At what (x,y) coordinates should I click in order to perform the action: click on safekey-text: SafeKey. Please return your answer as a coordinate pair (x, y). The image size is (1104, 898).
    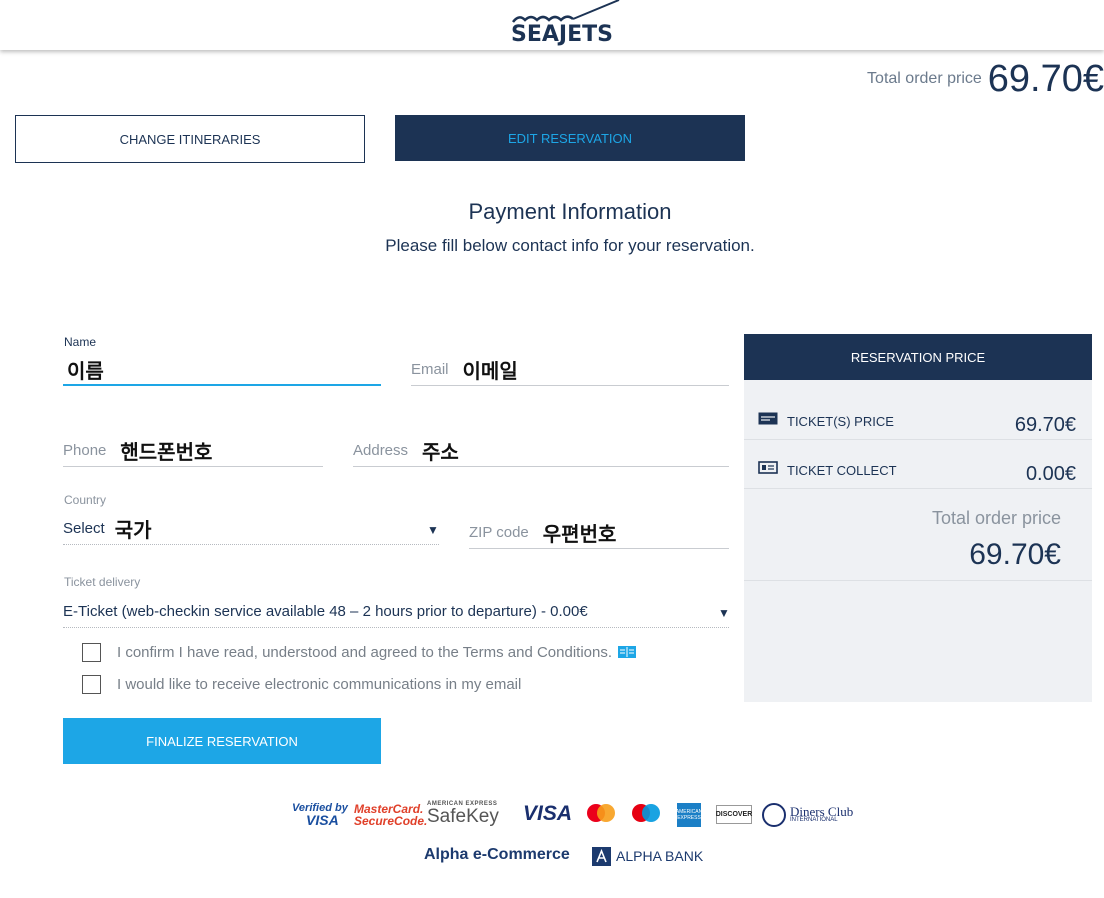
    Looking at the image, I should click on (463, 816).